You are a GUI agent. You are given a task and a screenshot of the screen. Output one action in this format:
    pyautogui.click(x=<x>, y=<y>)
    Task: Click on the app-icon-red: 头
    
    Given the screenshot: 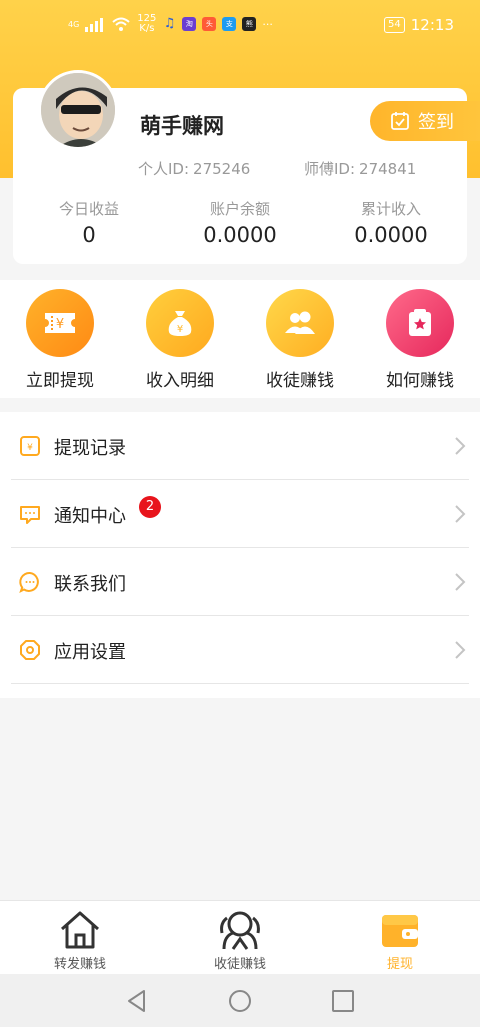 What is the action you would take?
    pyautogui.click(x=209, y=24)
    